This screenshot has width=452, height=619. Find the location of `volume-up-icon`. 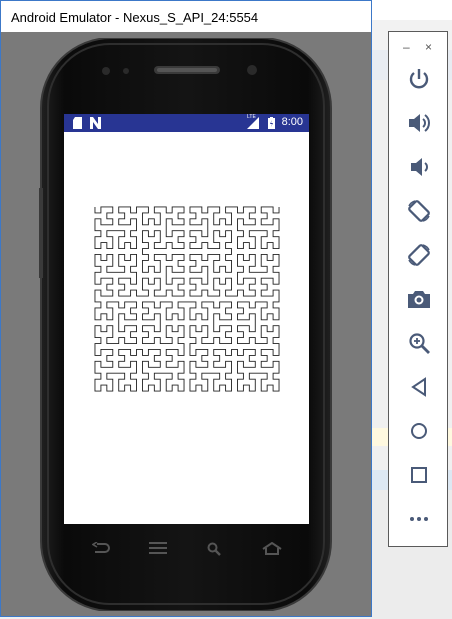

volume-up-icon is located at coordinates (419, 123).